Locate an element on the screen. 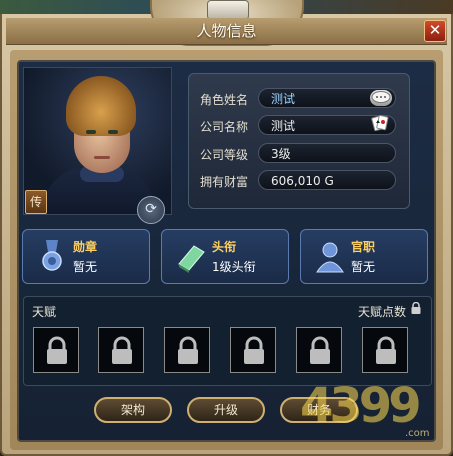 This screenshot has height=456, width=453. medal-icon is located at coordinates (52, 255).